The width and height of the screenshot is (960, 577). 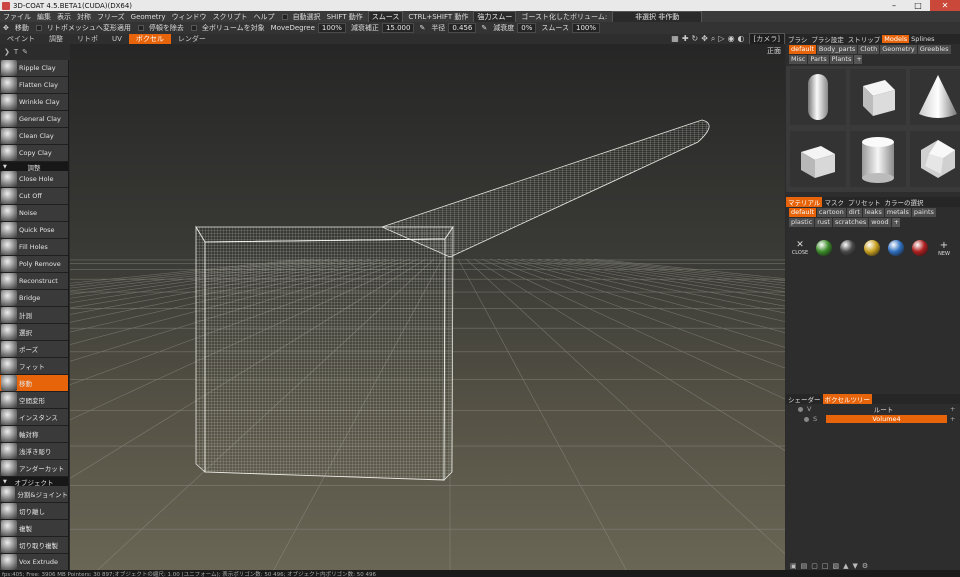 What do you see at coordinates (264, 17) in the screenshot?
I see `menu-help: ヘルプ` at bounding box center [264, 17].